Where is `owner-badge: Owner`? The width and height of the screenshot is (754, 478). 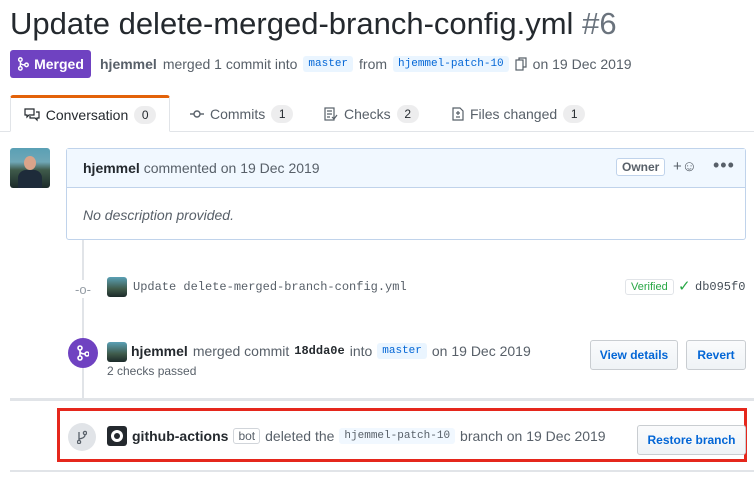
owner-badge: Owner is located at coordinates (641, 167).